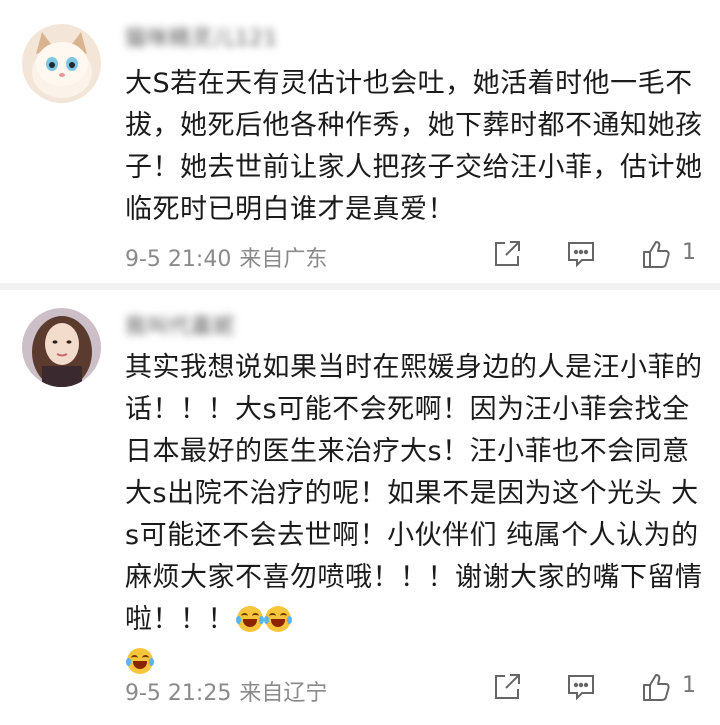  Describe the element at coordinates (360, 286) in the screenshot. I see `divider` at that location.